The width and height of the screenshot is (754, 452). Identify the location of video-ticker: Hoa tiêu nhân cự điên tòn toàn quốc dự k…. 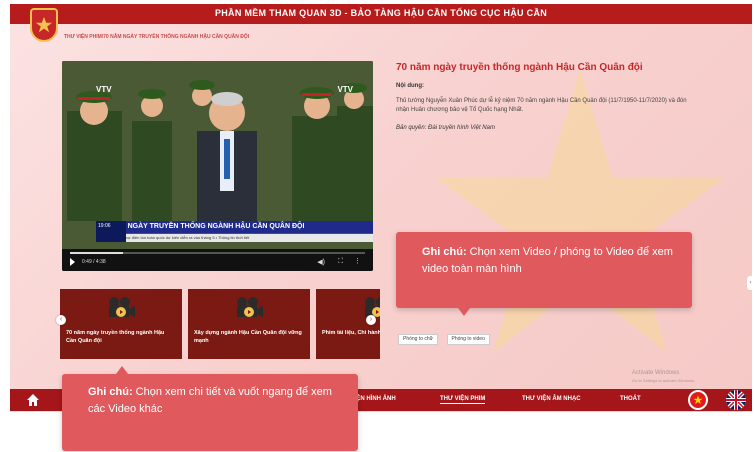
(234, 238).